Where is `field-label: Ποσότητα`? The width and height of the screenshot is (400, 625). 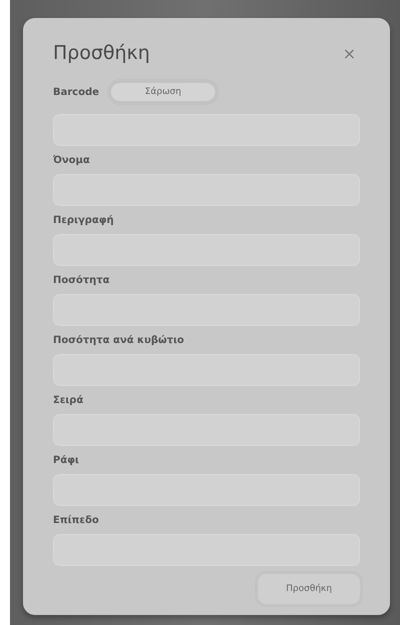 field-label: Ποσότητα is located at coordinates (82, 280).